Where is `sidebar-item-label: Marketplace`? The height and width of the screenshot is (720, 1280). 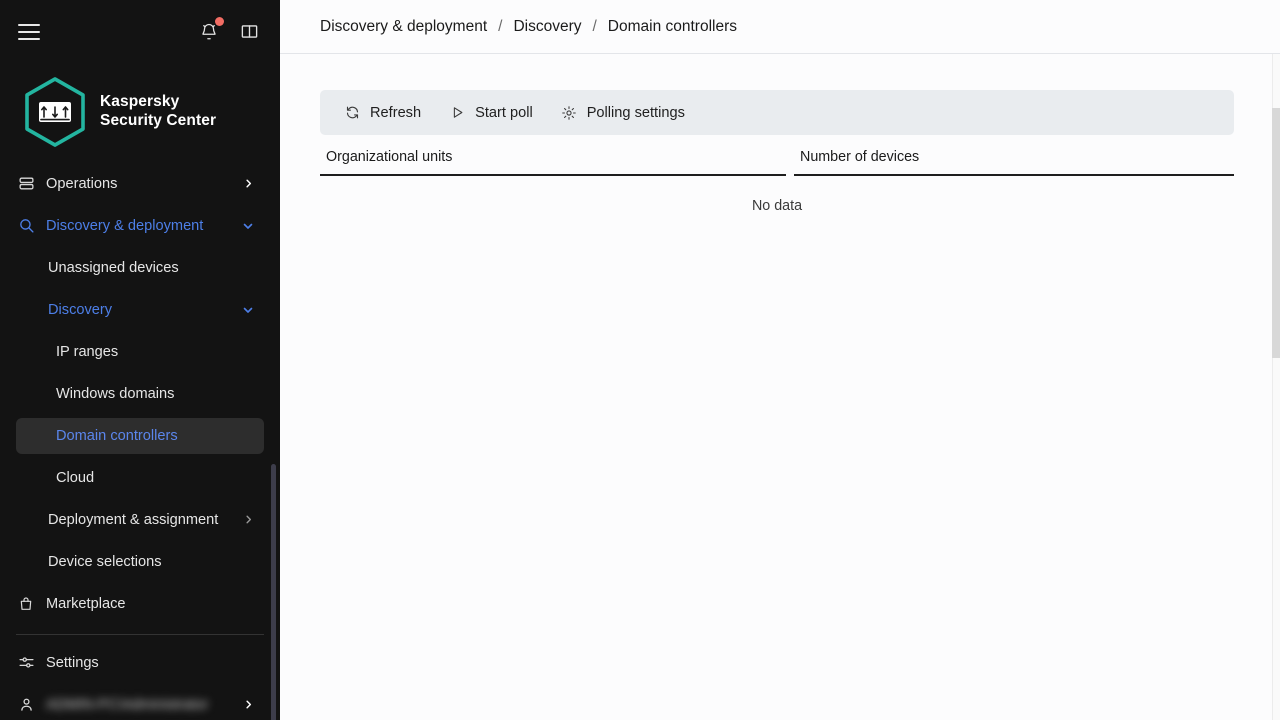
sidebar-item-label: Marketplace is located at coordinates (86, 603).